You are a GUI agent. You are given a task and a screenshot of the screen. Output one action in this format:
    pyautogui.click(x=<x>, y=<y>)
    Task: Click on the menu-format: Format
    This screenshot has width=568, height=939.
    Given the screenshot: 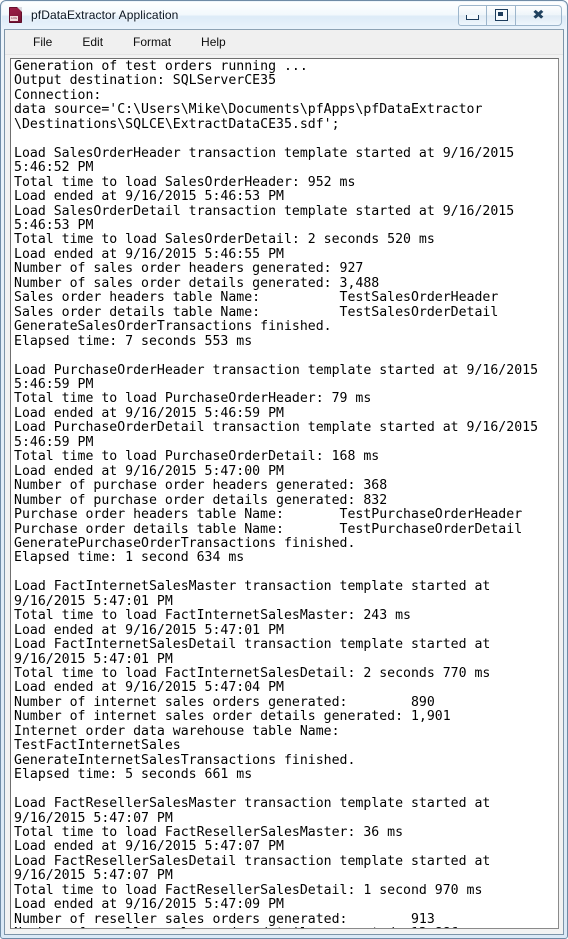 What is the action you would take?
    pyautogui.click(x=152, y=42)
    